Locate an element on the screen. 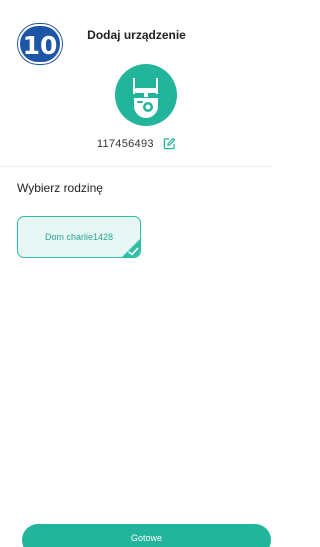 The image size is (320, 547). done-button: Gotowe is located at coordinates (146, 535).